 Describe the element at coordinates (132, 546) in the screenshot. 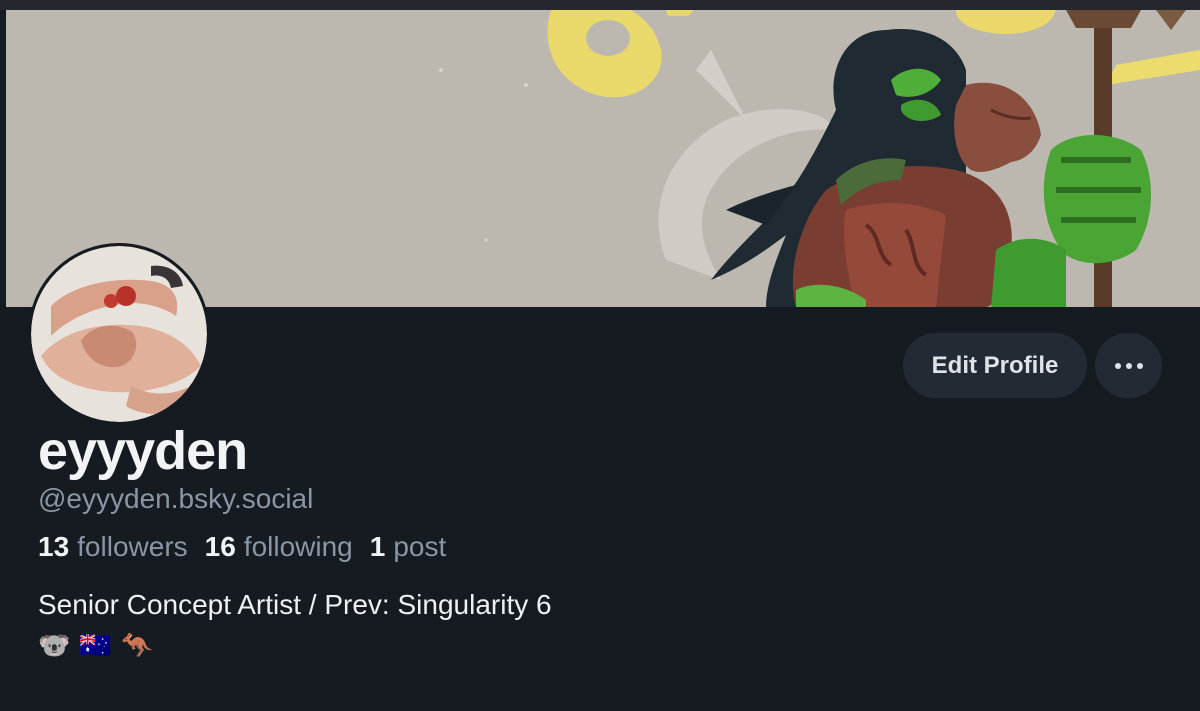

I see `followers-label: followers` at that location.